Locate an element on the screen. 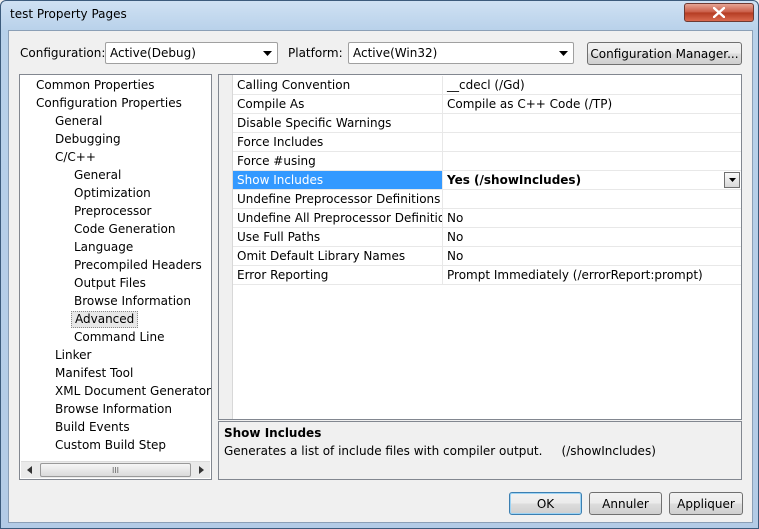 The height and width of the screenshot is (529, 759). property-value: Prompt Immediately (/errorReport:prompt) is located at coordinates (592, 275).